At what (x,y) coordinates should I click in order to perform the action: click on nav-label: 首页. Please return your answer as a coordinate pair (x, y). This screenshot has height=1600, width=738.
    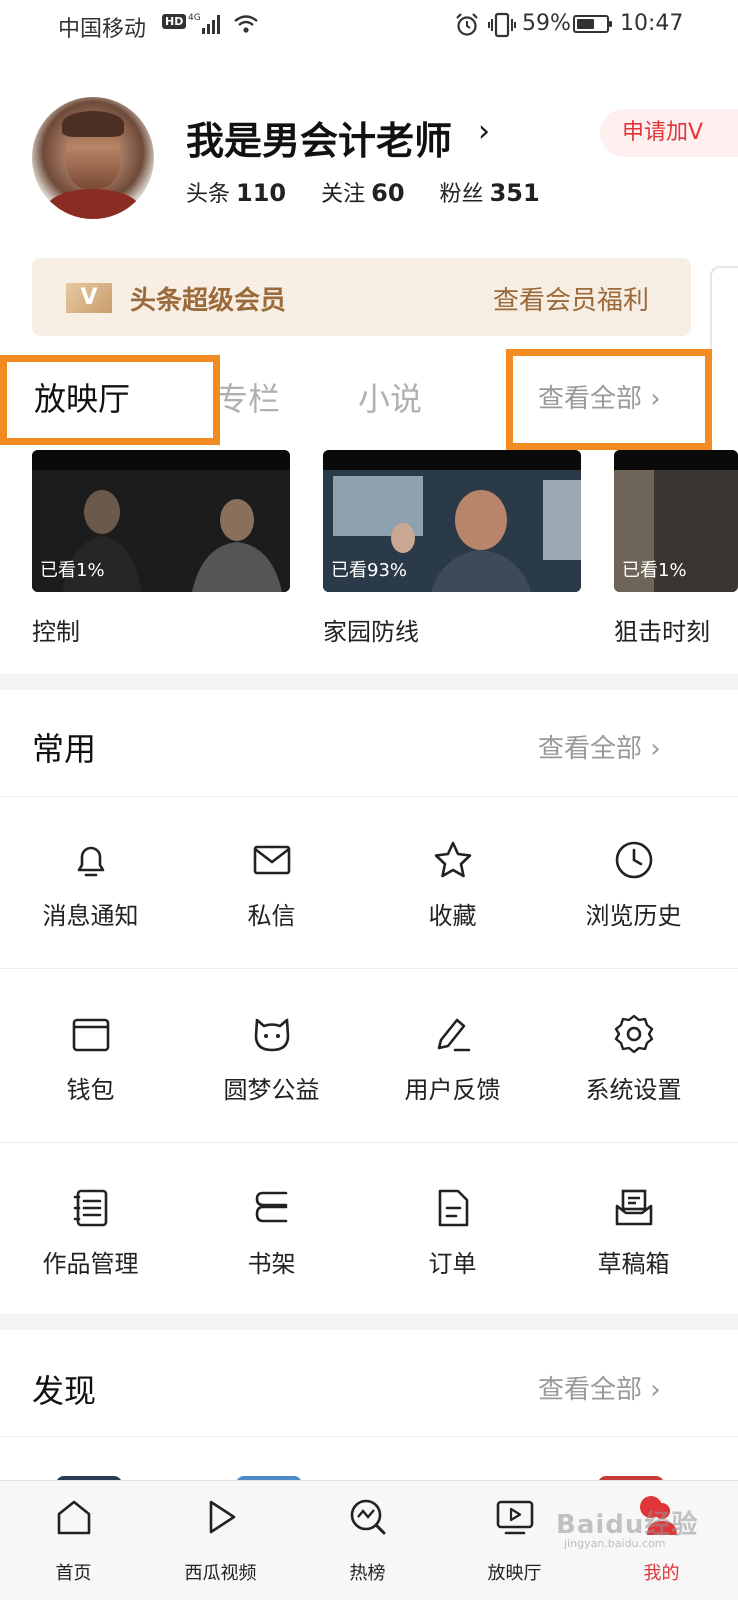
    Looking at the image, I should click on (73, 1573).